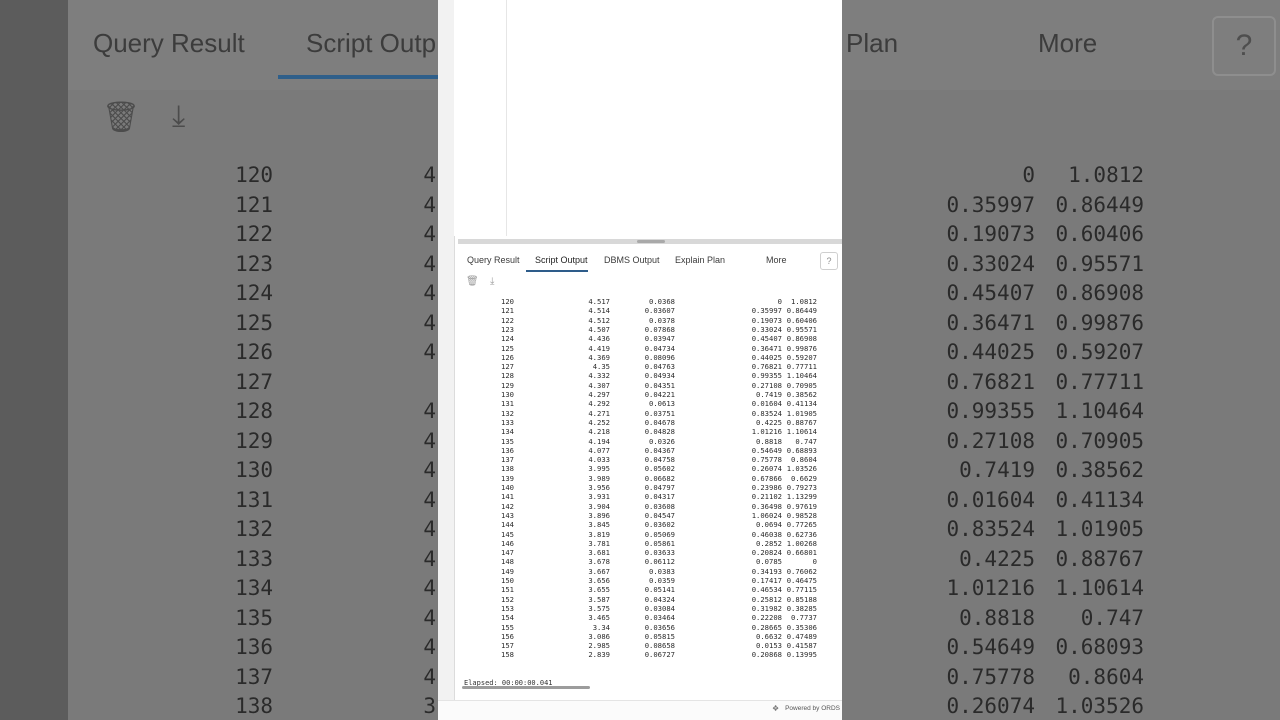 The image size is (1280, 720). I want to click on table-cell: 0.46534, so click(766, 590).